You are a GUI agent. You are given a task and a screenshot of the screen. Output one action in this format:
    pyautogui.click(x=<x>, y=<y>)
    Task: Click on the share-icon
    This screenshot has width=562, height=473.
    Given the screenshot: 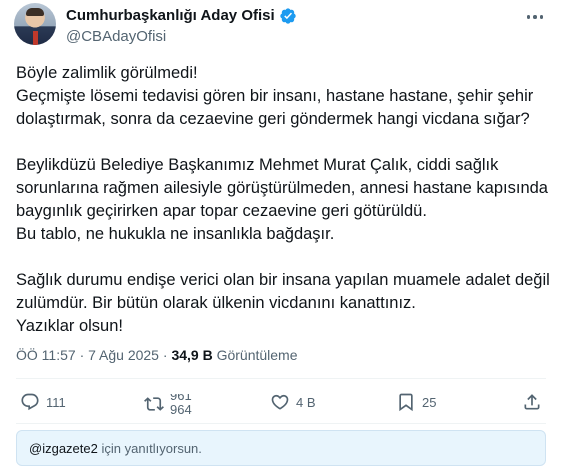 What is the action you would take?
    pyautogui.click(x=532, y=402)
    